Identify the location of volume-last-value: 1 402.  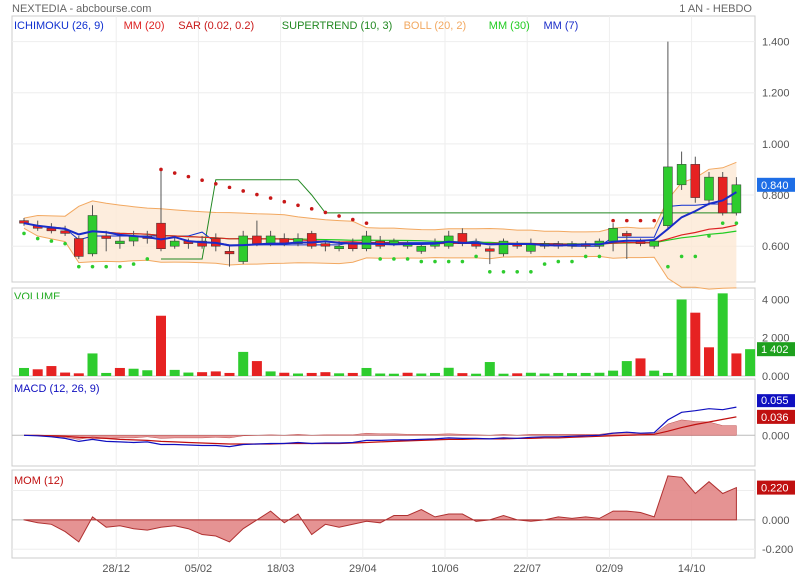
(775, 350).